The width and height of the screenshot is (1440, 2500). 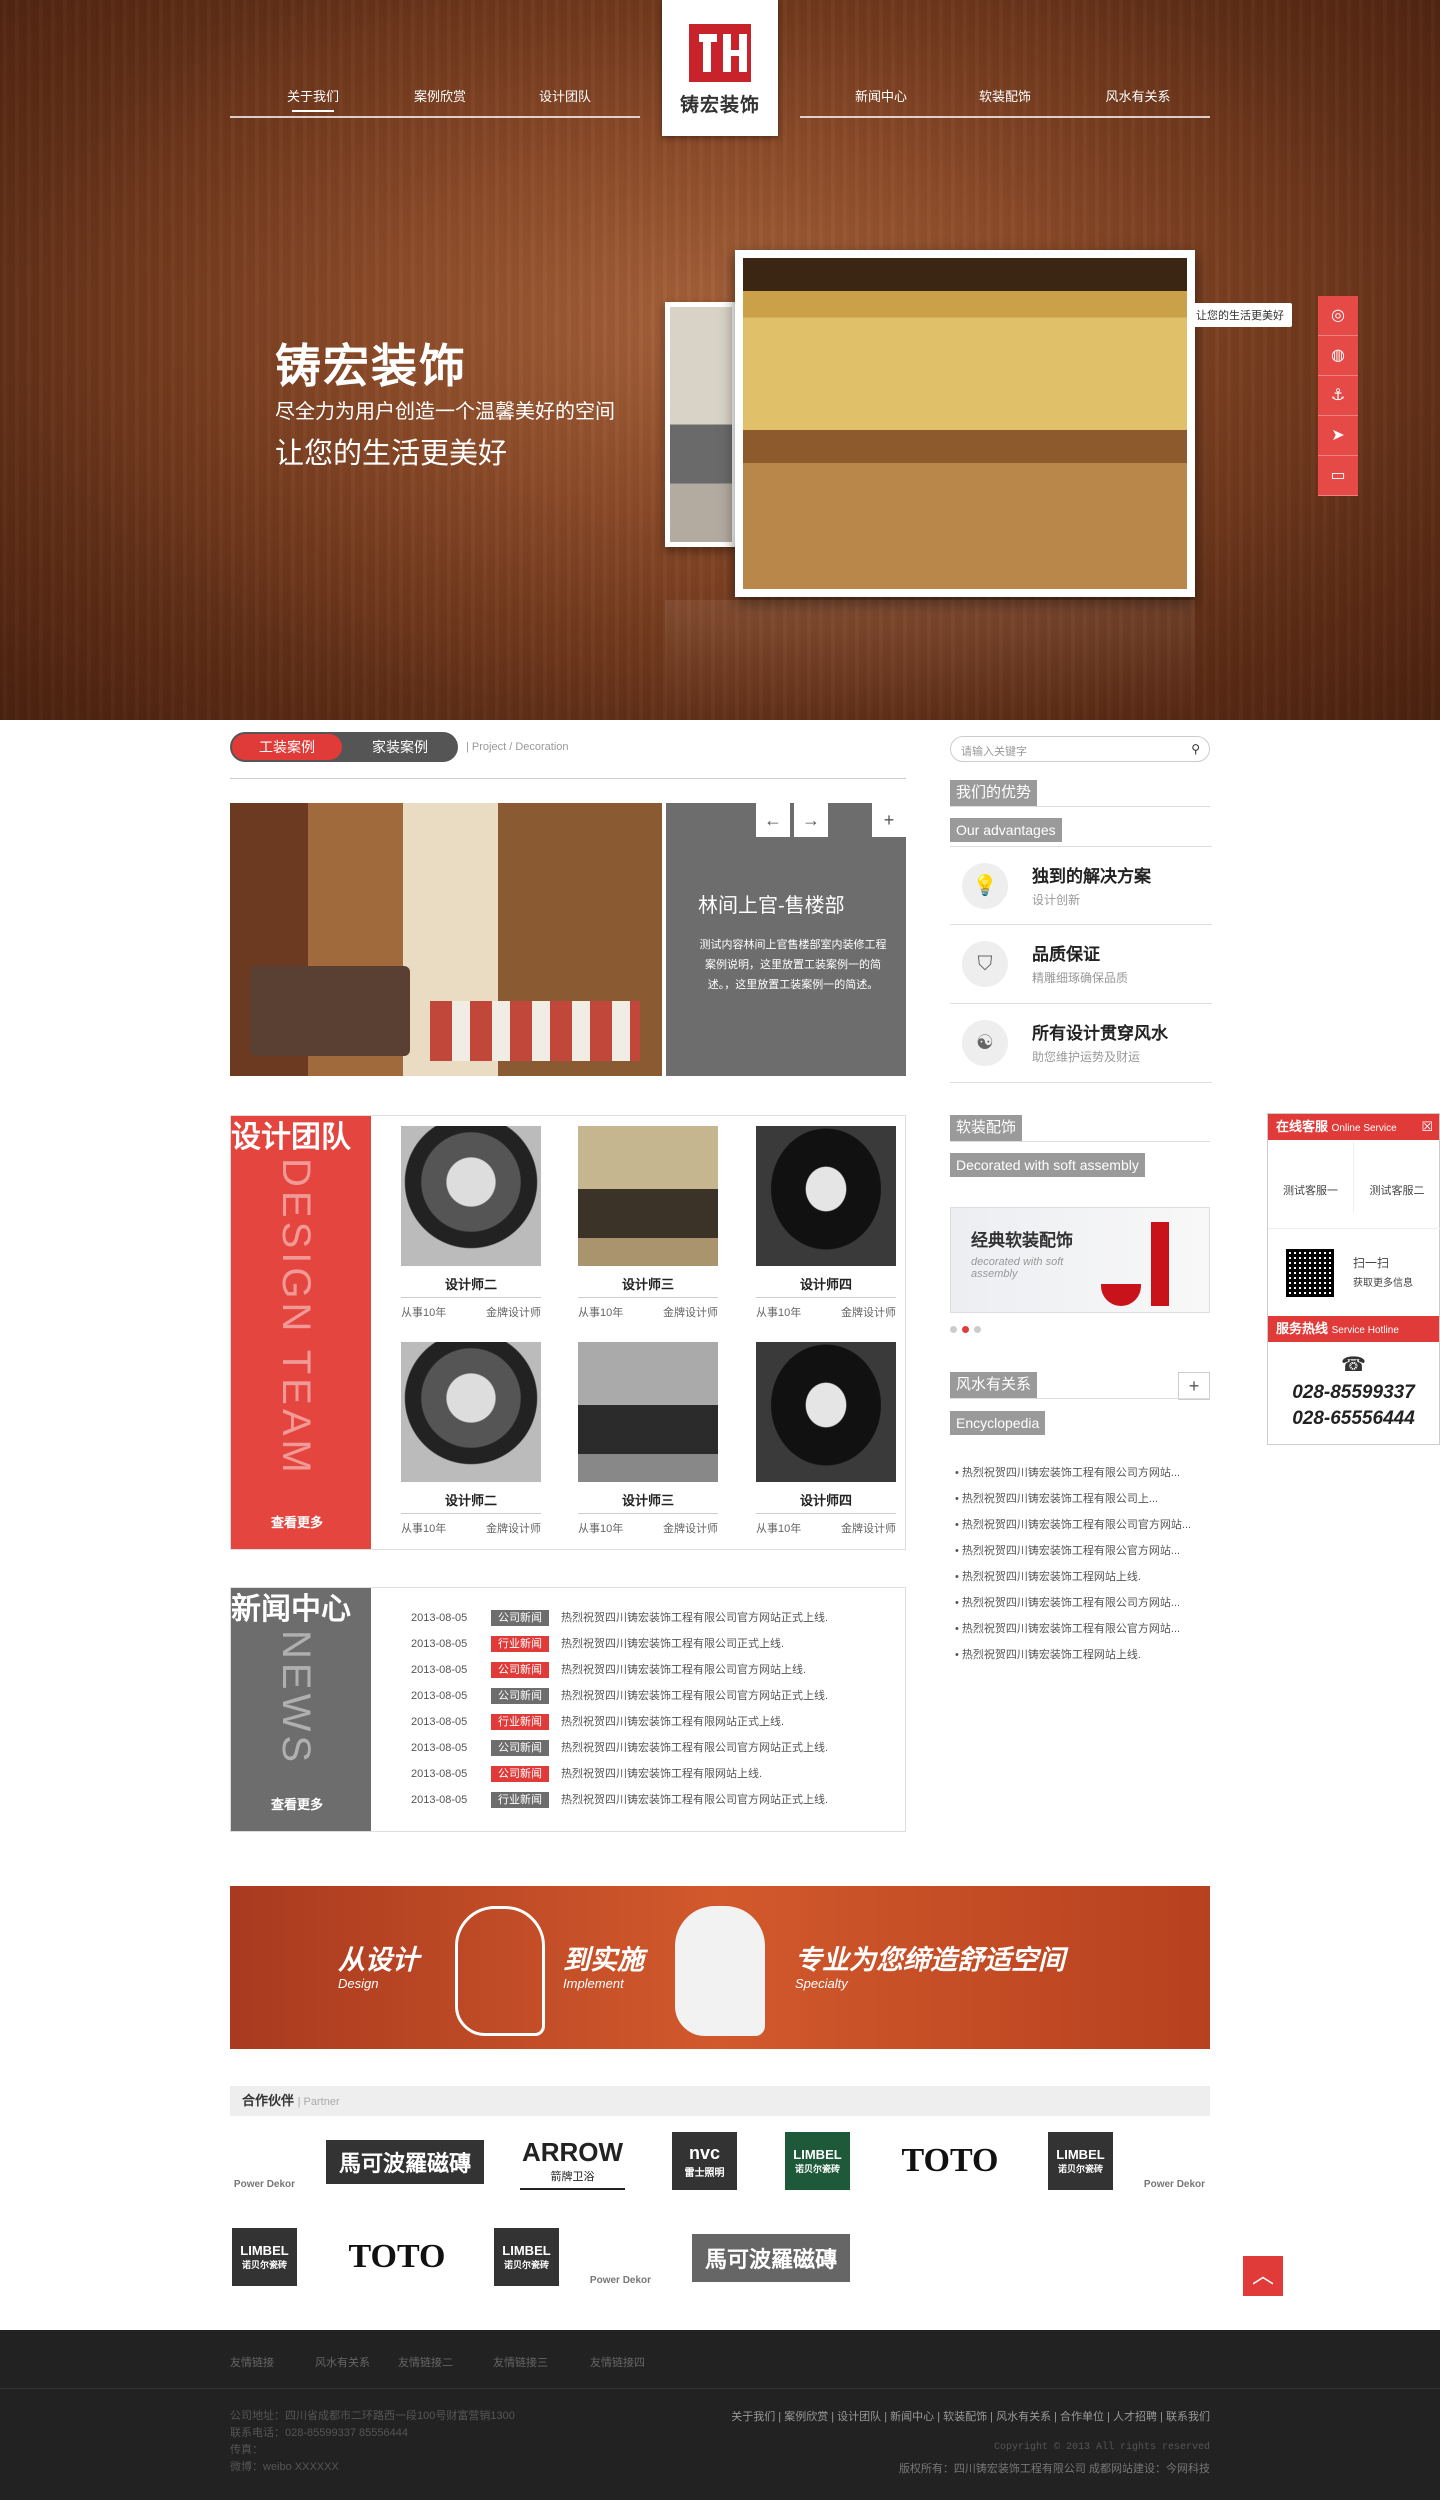 I want to click on advantage-item: ☯ 所有设计贯穿风水 助您维护运势及财运, so click(x=1081, y=1043).